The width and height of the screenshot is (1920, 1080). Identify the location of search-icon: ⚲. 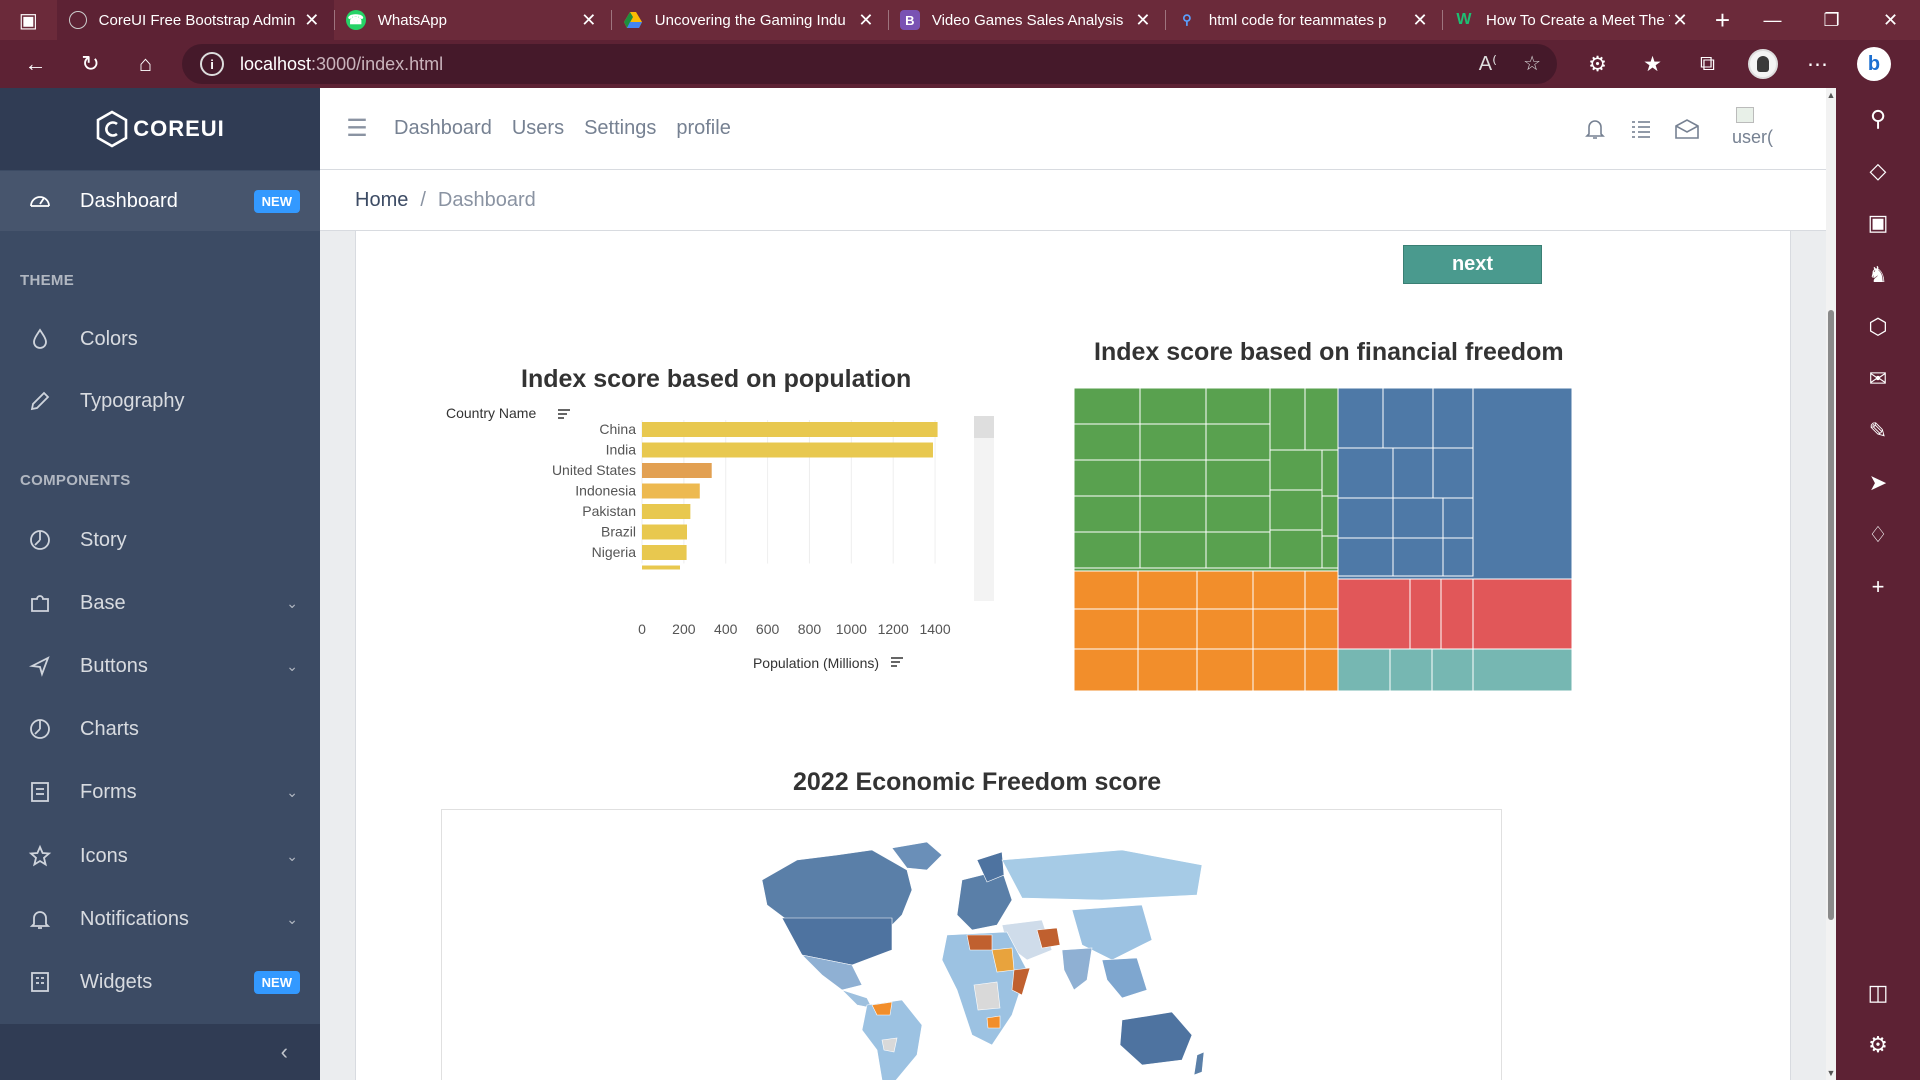
(1878, 119).